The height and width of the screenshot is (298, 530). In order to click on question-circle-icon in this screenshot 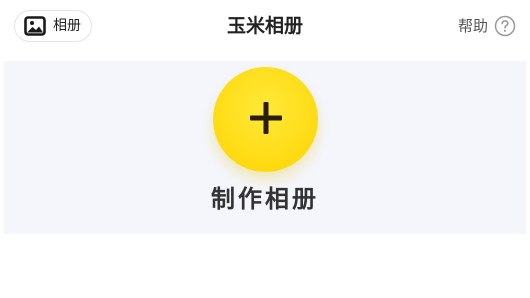, I will do `click(505, 26)`.